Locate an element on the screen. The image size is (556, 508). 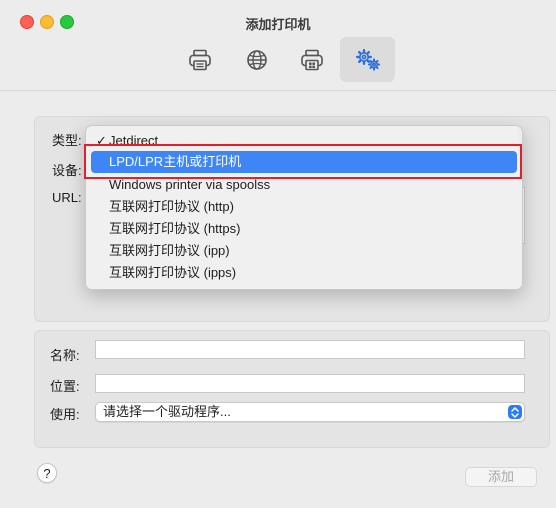
device-label: 设备: is located at coordinates (67, 170).